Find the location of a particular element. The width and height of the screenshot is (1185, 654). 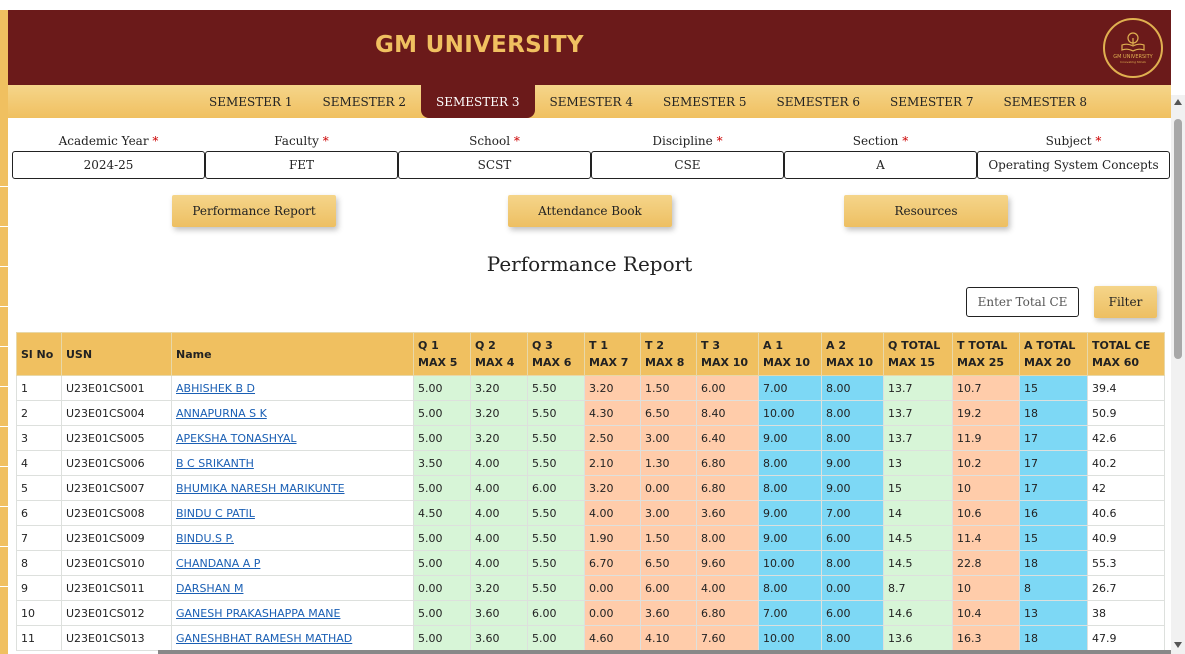

column-header: Q 3 MAX 6 is located at coordinates (556, 354).